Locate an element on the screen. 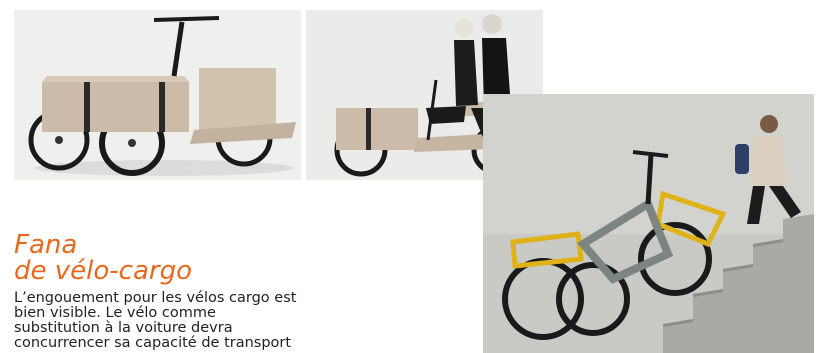 The image size is (821, 353). body-line: substitution à la voiture devra is located at coordinates (123, 328).